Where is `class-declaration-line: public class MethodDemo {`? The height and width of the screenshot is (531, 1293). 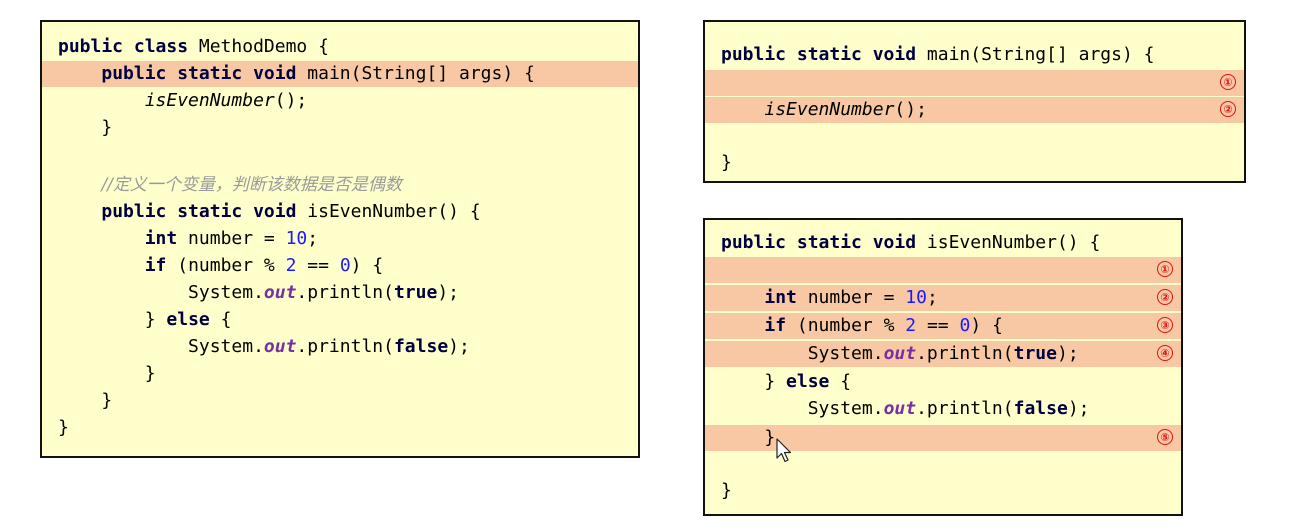
class-declaration-line: public class MethodDemo { is located at coordinates (340, 47).